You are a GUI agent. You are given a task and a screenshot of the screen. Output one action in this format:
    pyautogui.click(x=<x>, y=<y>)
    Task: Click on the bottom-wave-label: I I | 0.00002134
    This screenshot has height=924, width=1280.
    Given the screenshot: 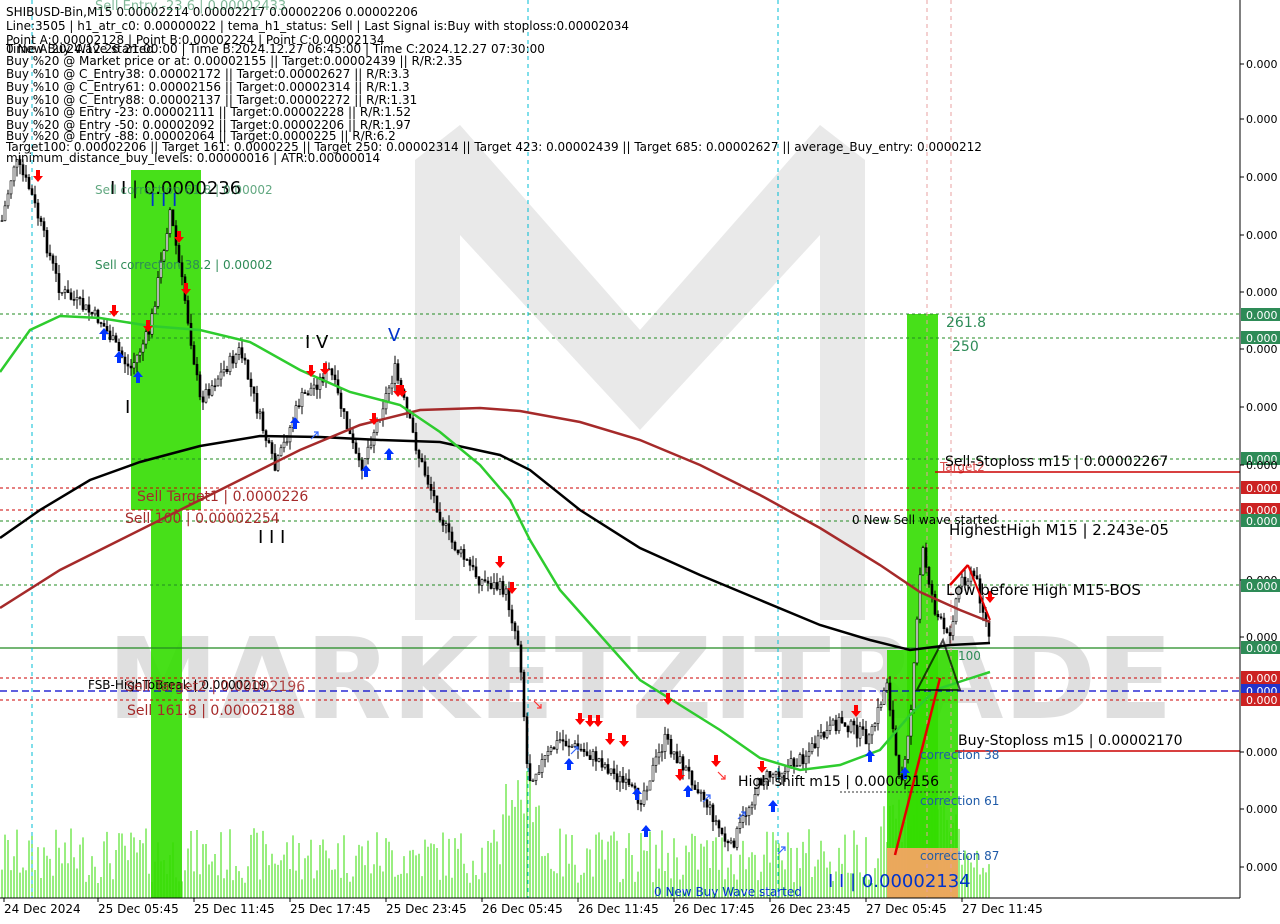 What is the action you would take?
    pyautogui.click(x=899, y=881)
    